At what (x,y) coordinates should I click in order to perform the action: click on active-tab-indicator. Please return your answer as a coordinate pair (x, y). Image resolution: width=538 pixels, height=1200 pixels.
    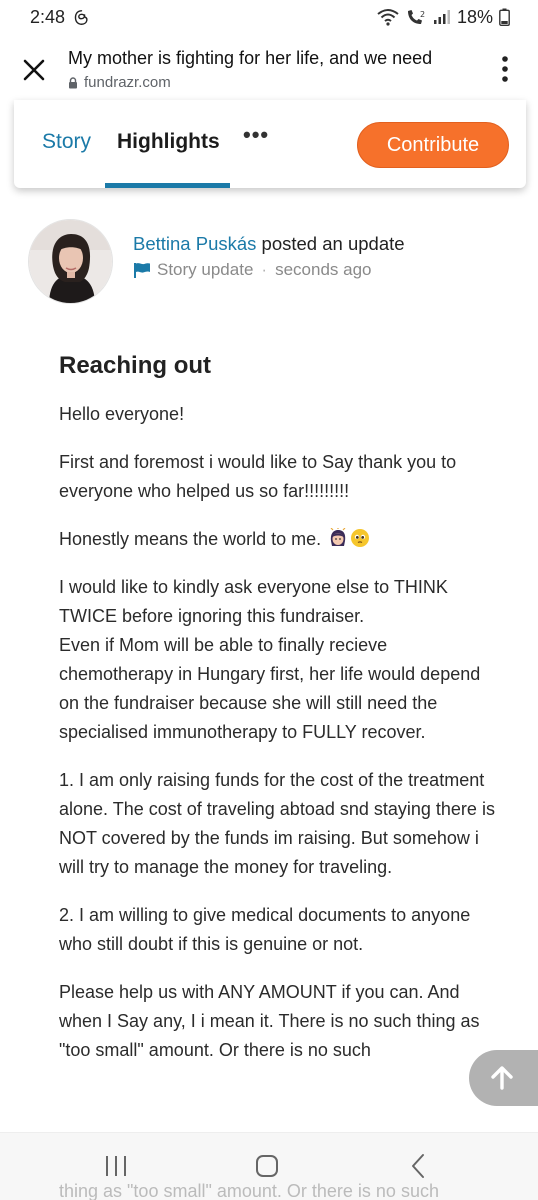
    Looking at the image, I should click on (167, 185).